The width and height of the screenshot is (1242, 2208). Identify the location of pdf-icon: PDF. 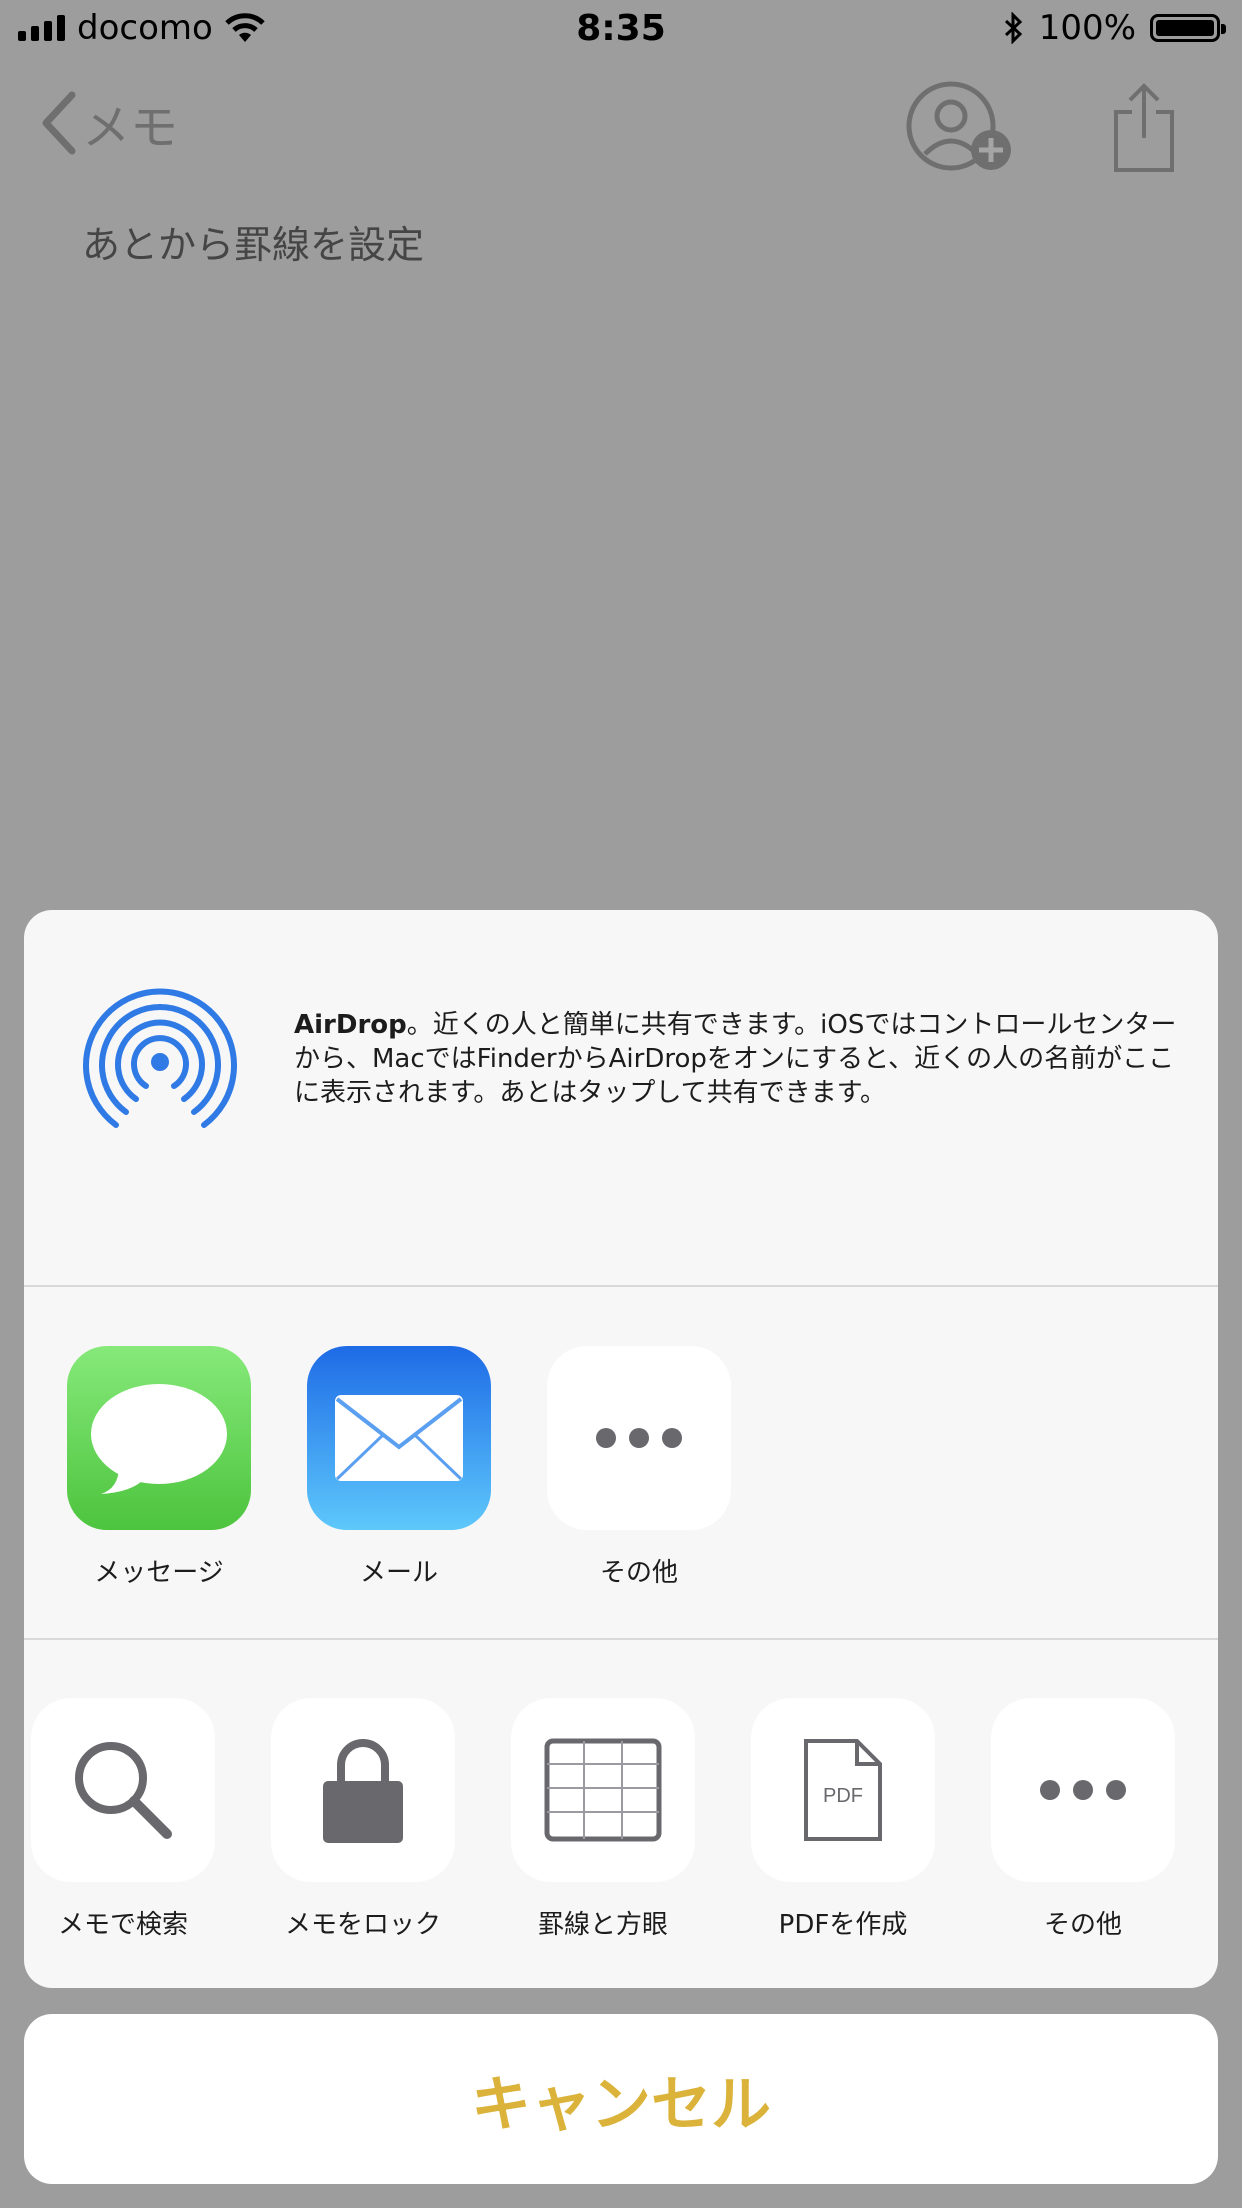
(843, 1790).